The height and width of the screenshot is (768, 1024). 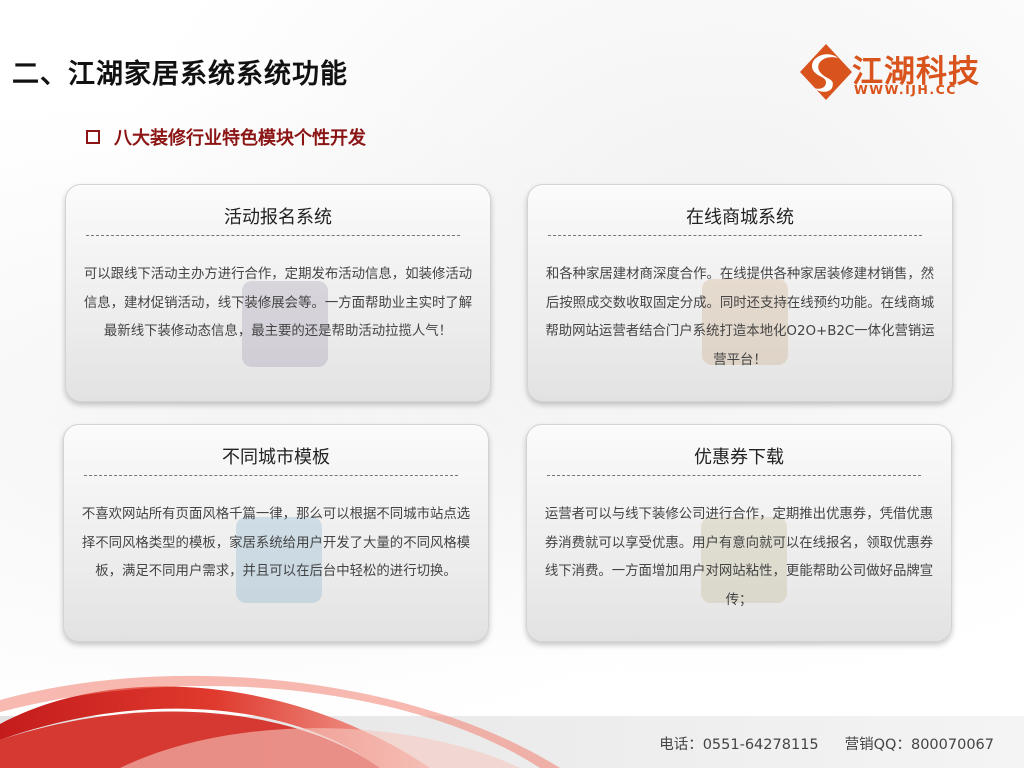 I want to click on footer-phone: 电话：0551-64278115, so click(x=739, y=745).